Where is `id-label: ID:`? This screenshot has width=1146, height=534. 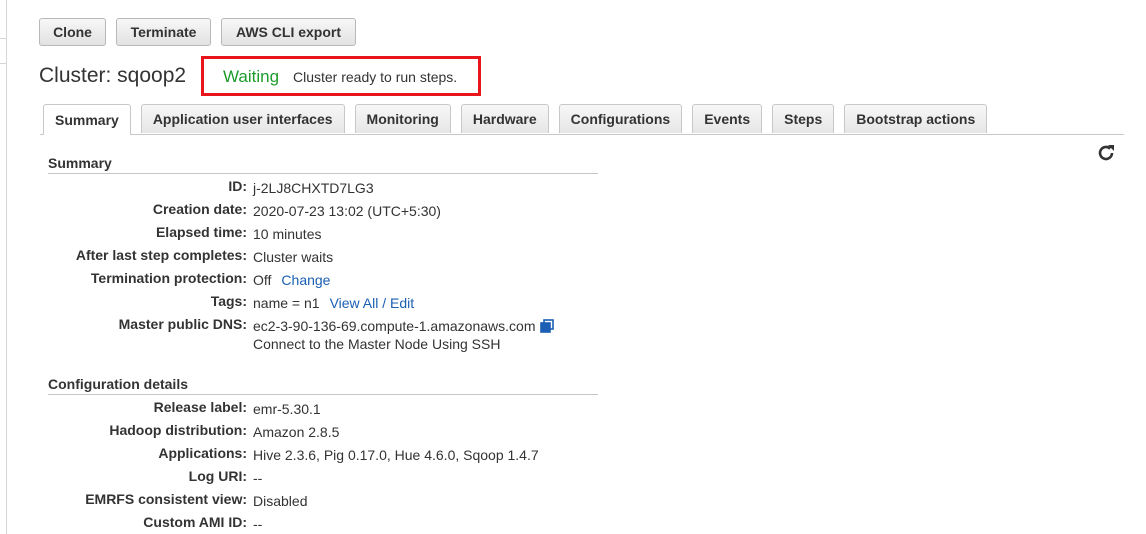 id-label: ID: is located at coordinates (237, 186).